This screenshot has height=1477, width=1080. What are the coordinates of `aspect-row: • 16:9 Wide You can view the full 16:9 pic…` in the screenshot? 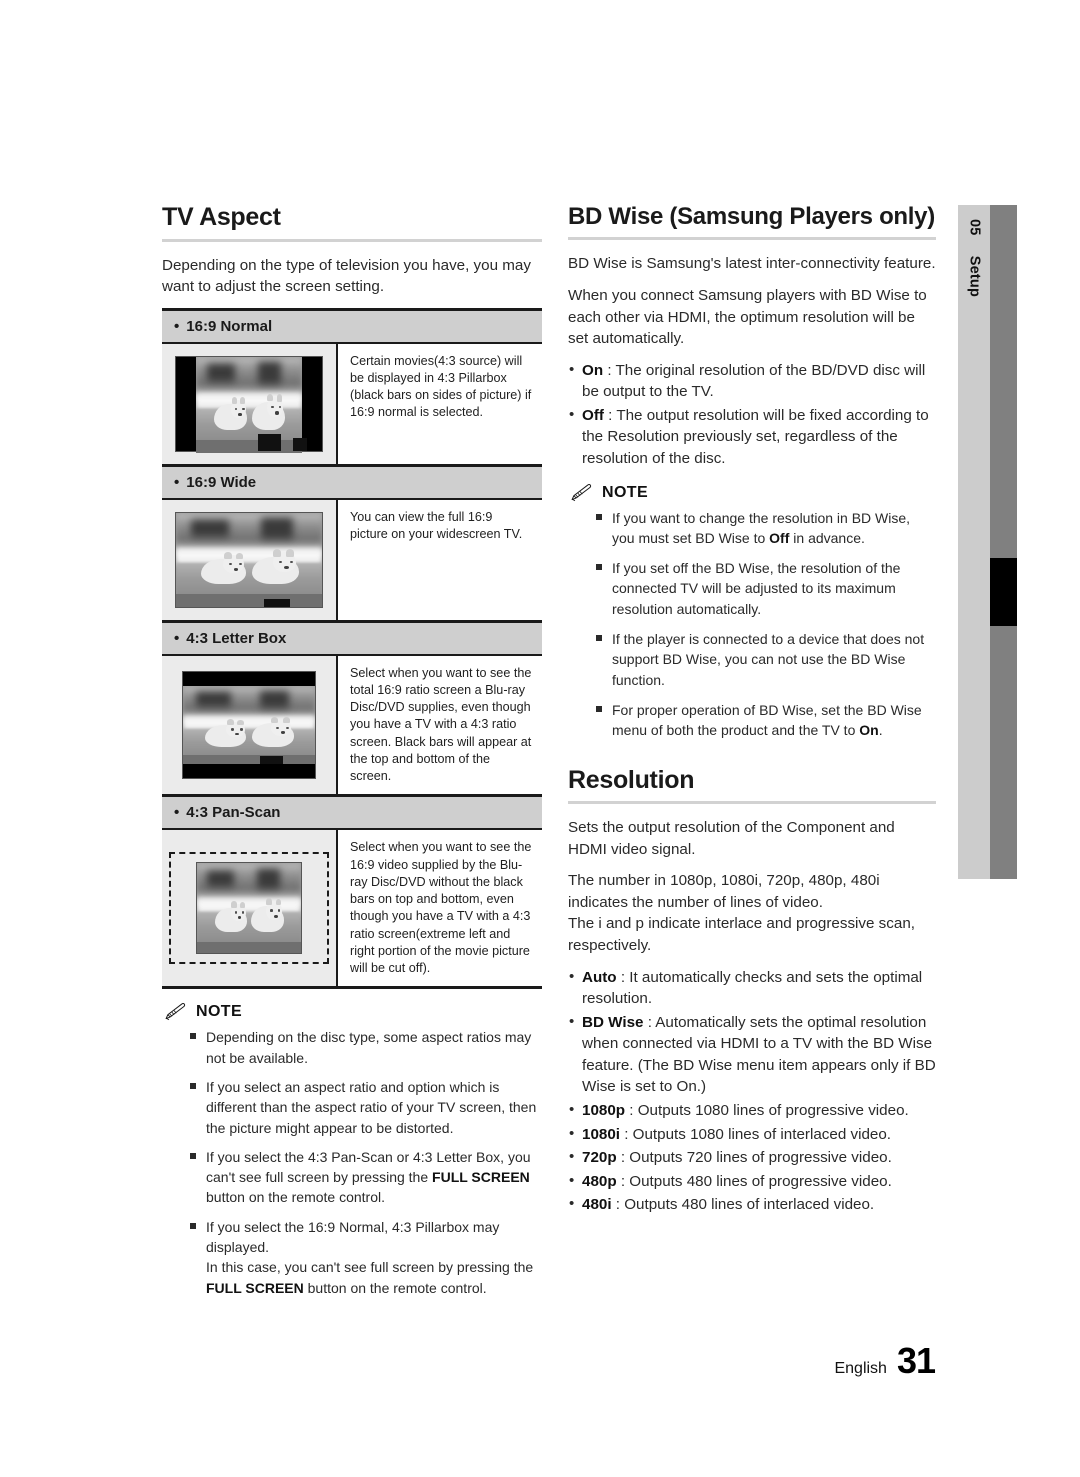 It's located at (352, 541).